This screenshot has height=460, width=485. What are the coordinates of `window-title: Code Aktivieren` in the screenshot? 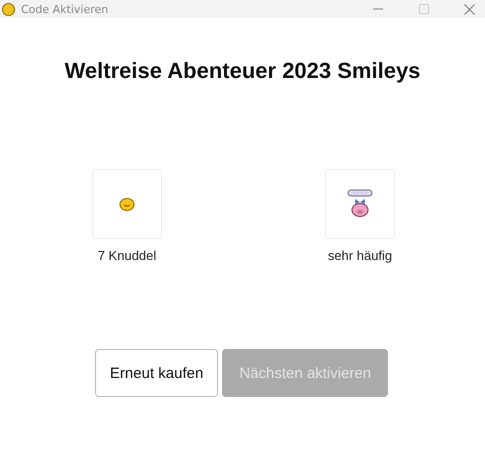 It's located at (64, 9).